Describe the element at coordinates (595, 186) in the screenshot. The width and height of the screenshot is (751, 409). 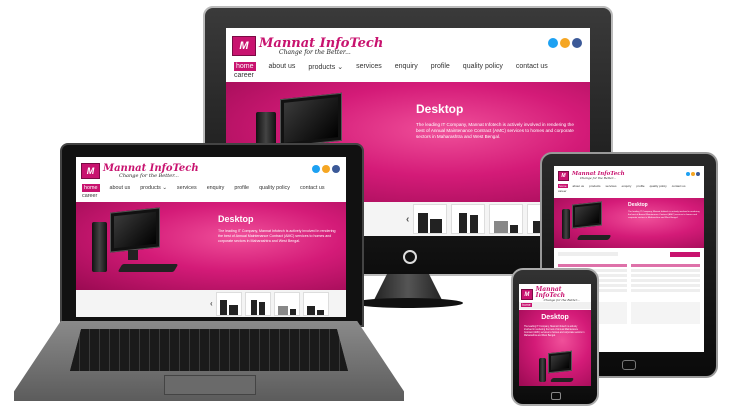
I see `nav-products: products` at that location.